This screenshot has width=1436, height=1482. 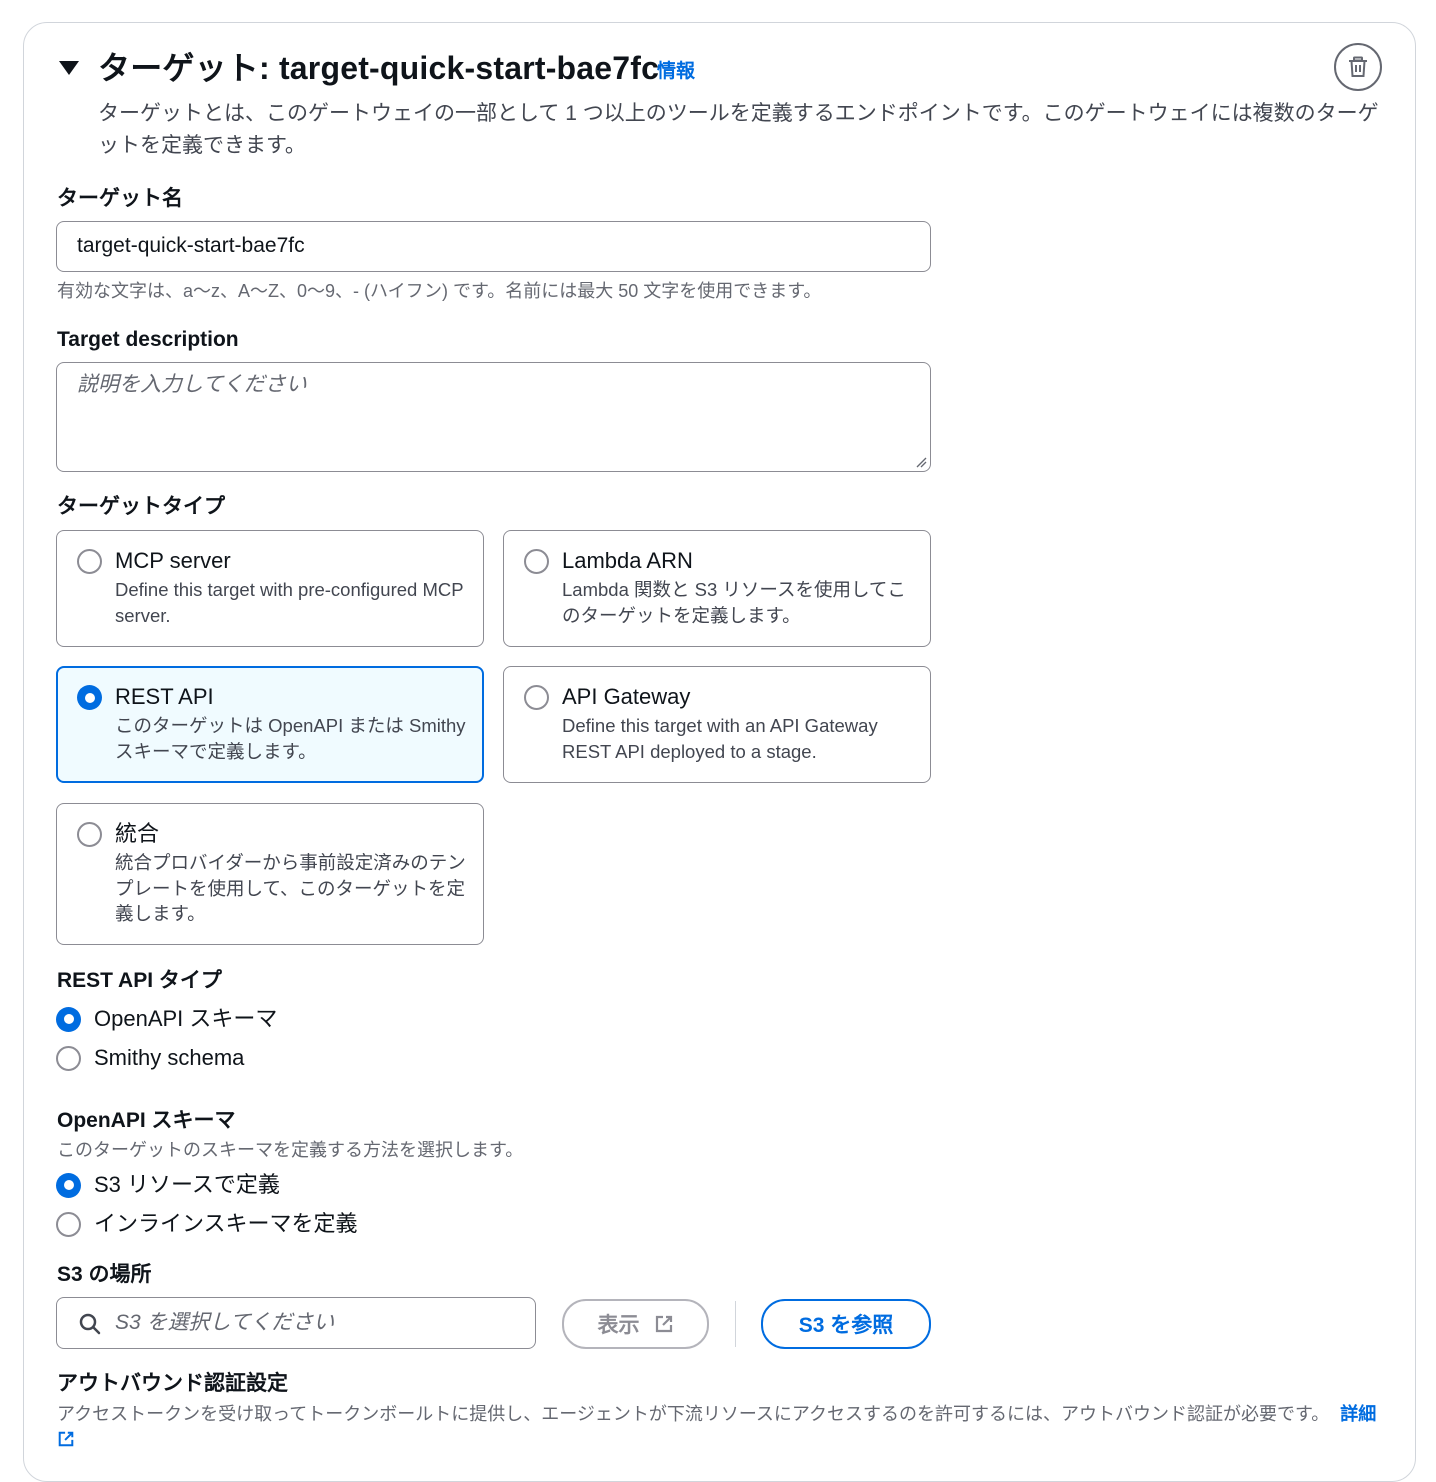 What do you see at coordinates (735, 1324) in the screenshot?
I see `button-divider` at bounding box center [735, 1324].